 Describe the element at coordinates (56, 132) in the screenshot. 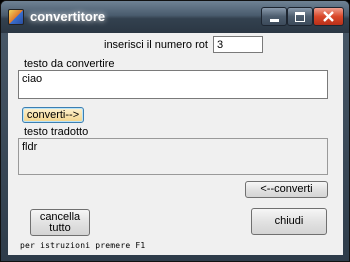

I see `output-label: testo tradotto` at that location.